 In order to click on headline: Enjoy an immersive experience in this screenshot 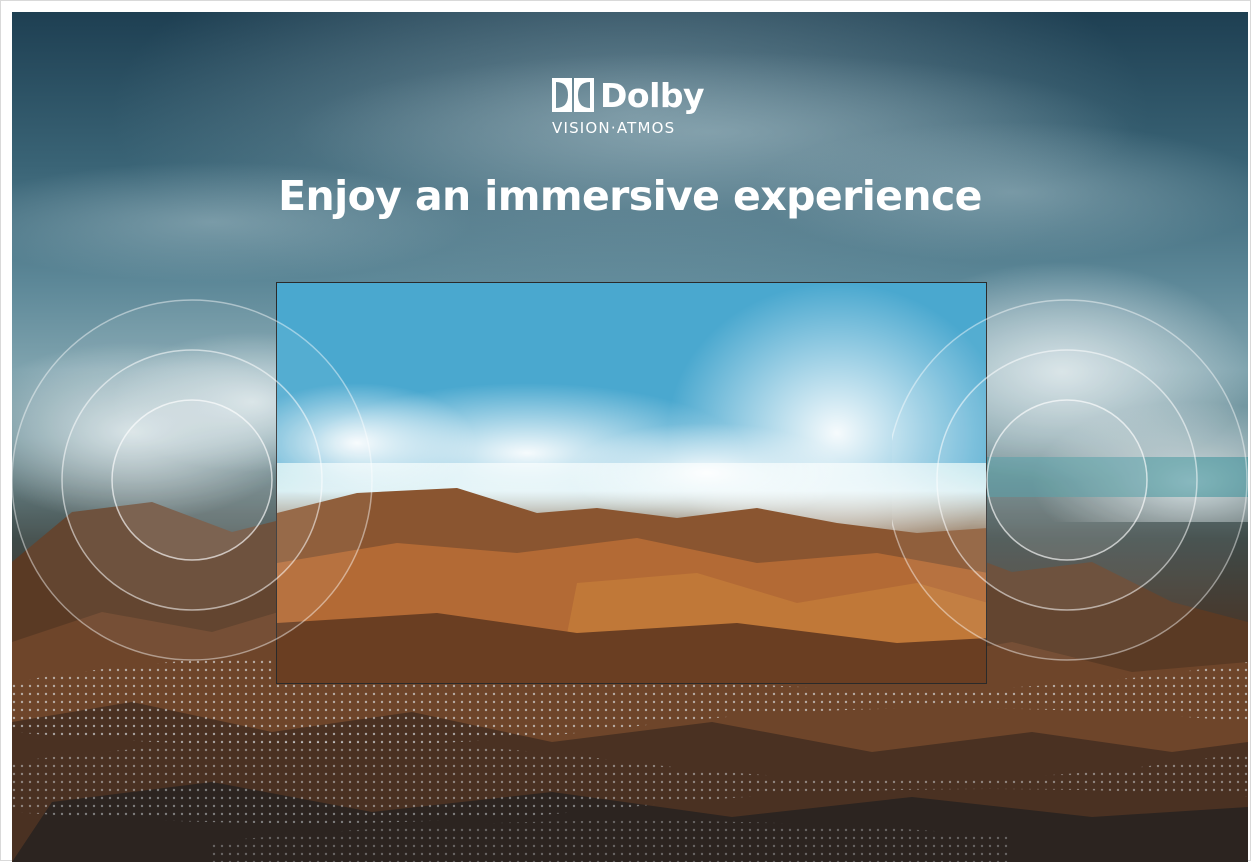, I will do `click(630, 196)`.